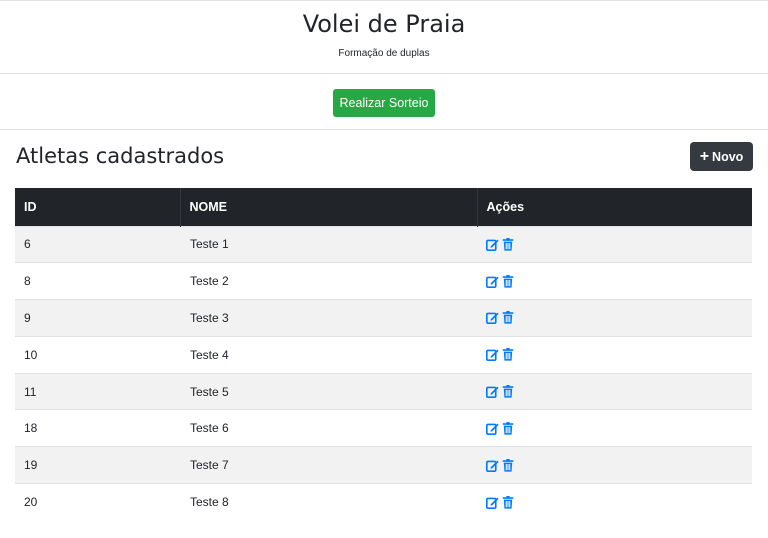  What do you see at coordinates (383, 428) in the screenshot?
I see `table-row: 18 Teste 6` at bounding box center [383, 428].